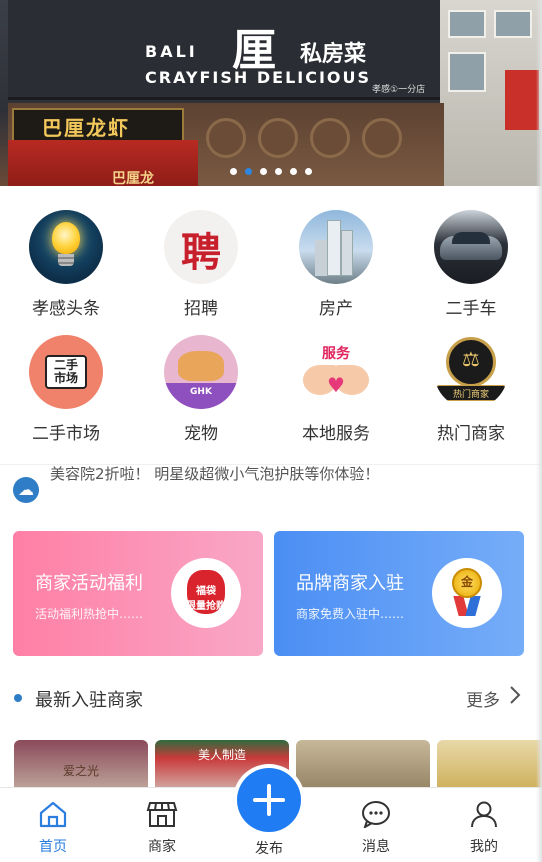 The height and width of the screenshot is (862, 542). I want to click on category-label: 本地服务, so click(336, 434).